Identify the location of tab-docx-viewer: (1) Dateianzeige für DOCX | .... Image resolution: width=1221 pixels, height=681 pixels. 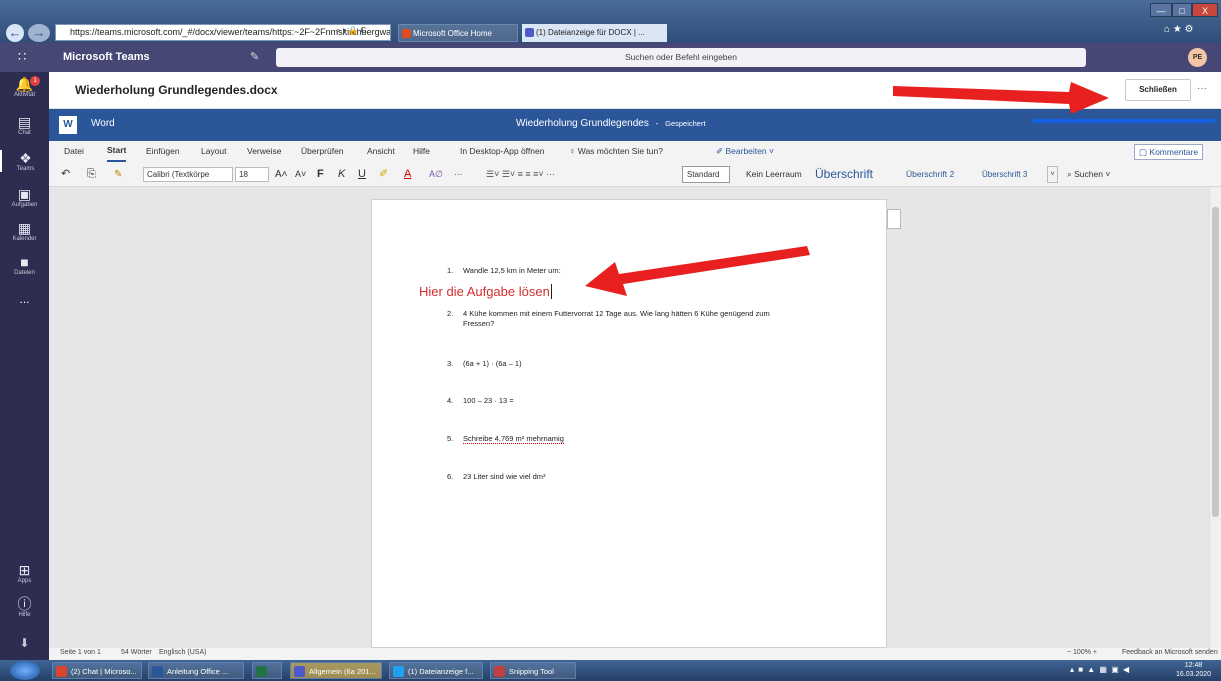
(594, 33).